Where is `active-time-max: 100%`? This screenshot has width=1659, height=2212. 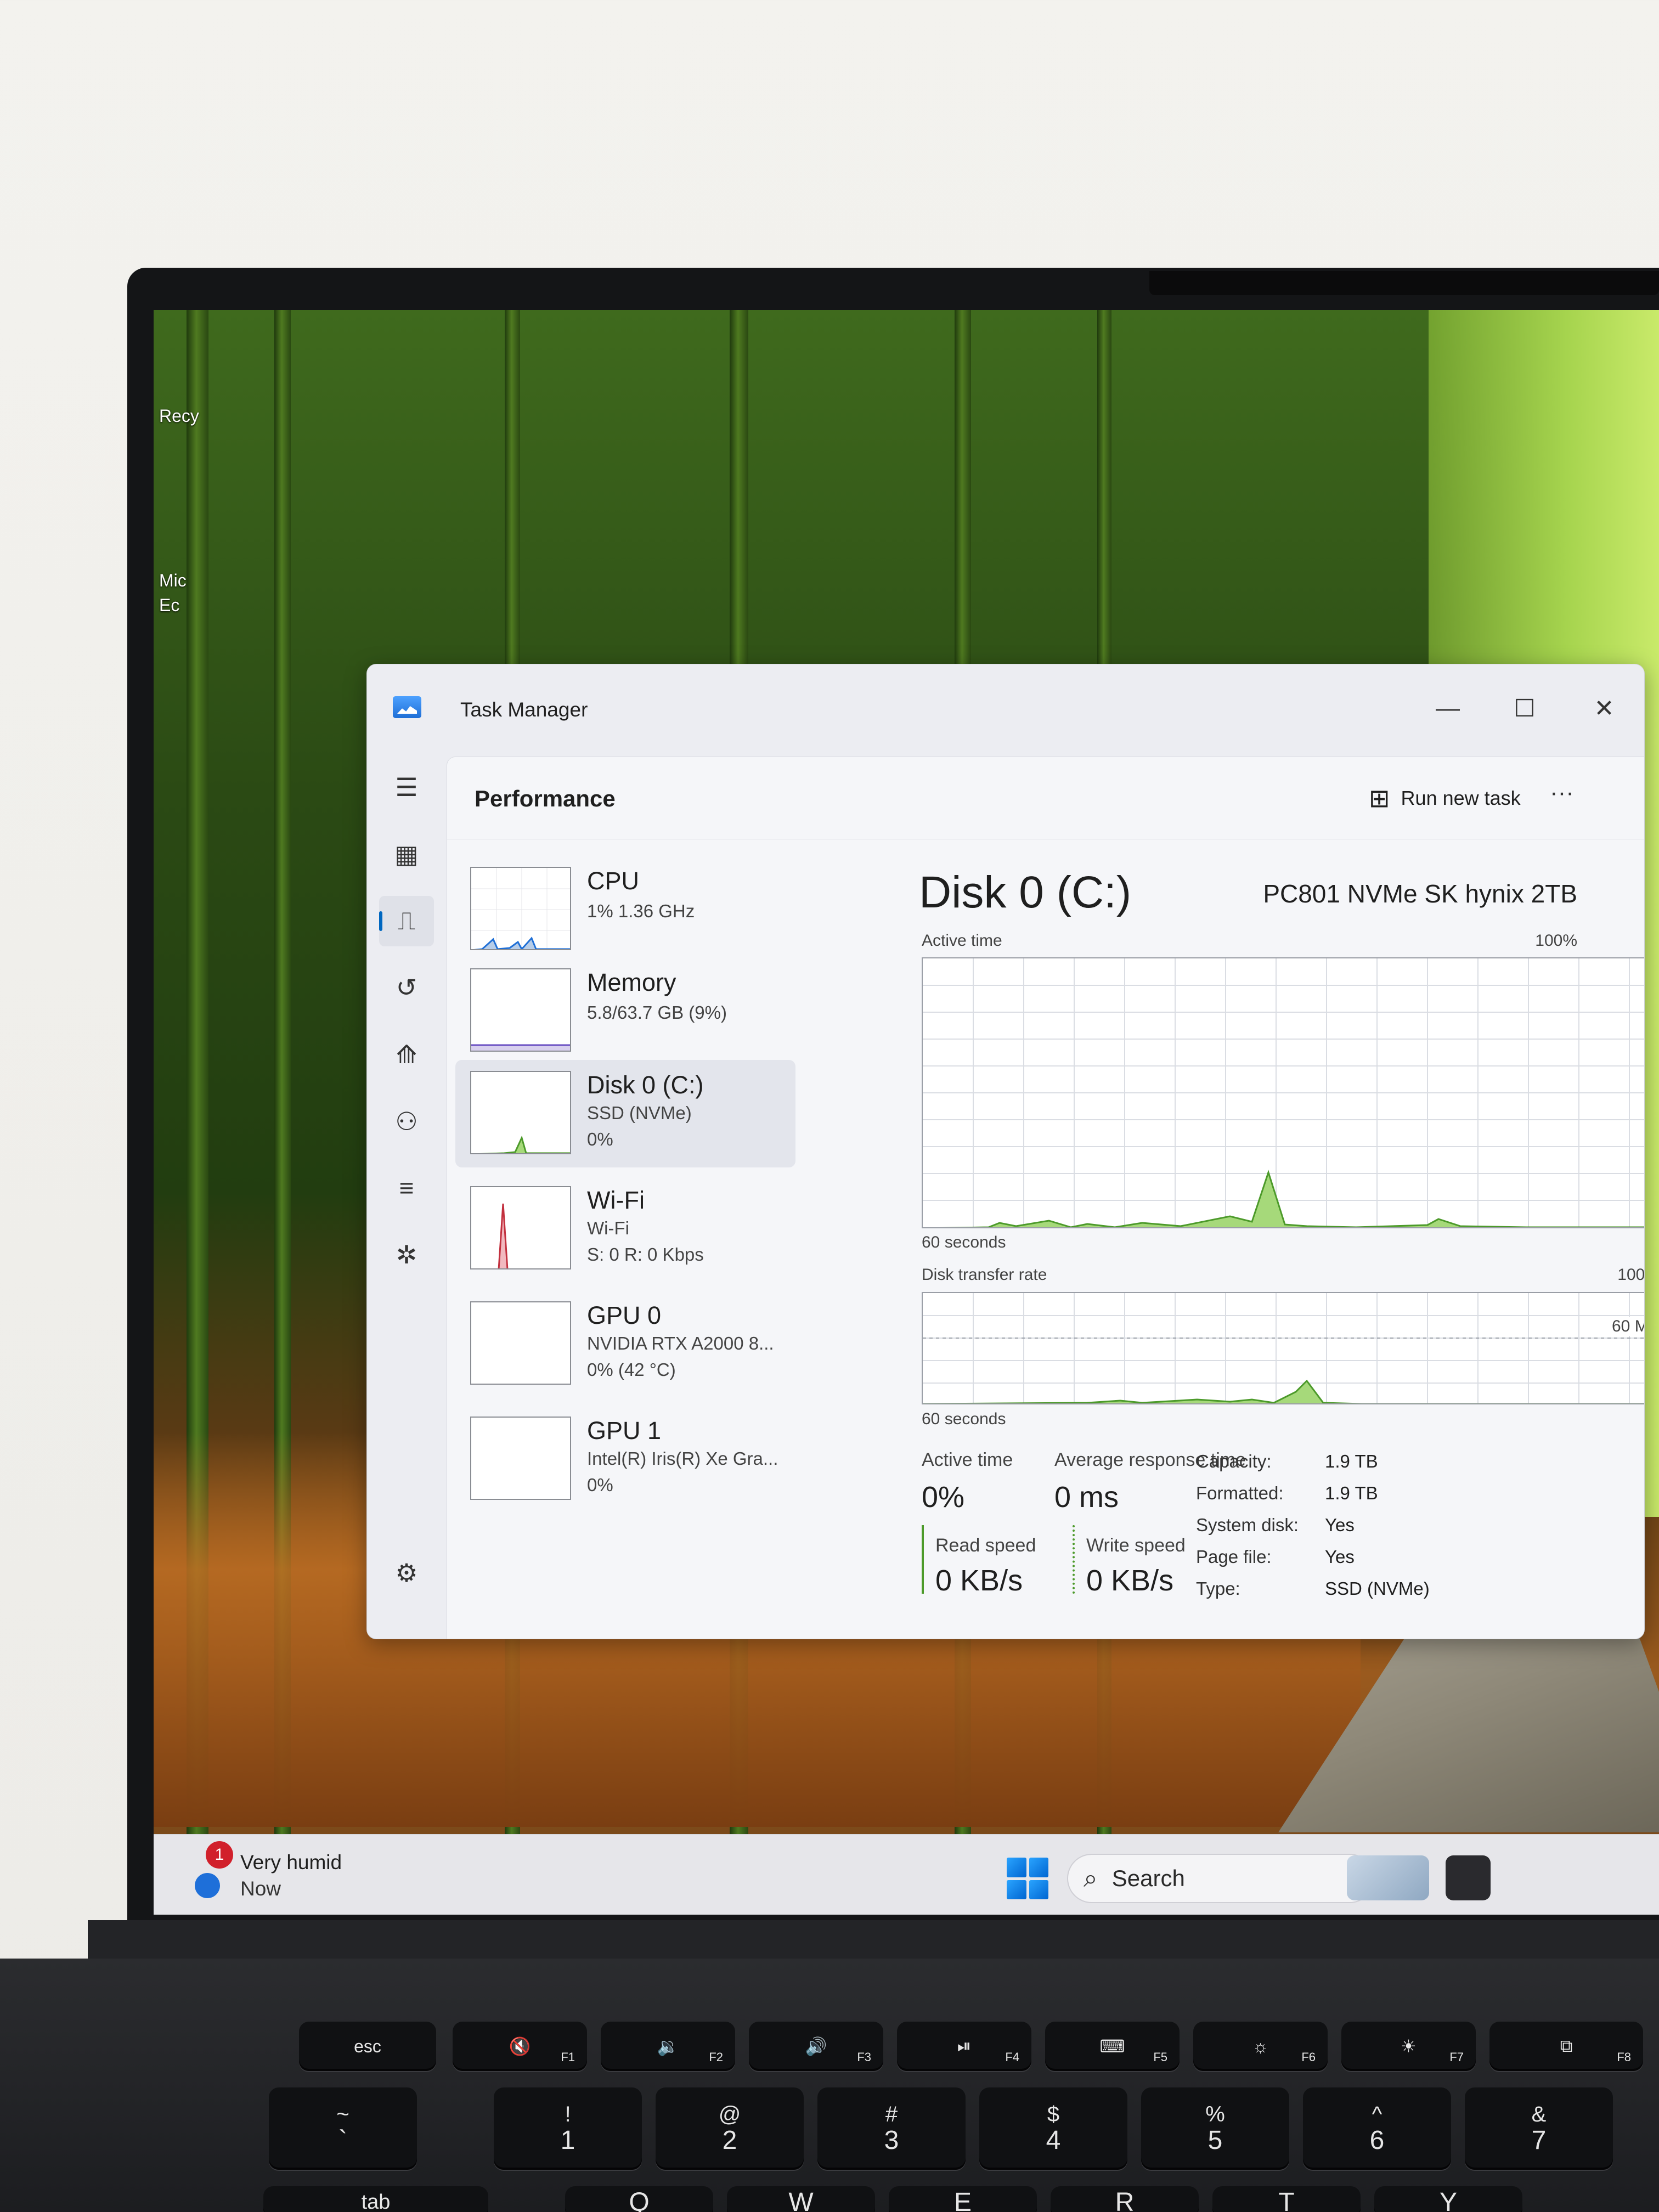 active-time-max: 100% is located at coordinates (1556, 941).